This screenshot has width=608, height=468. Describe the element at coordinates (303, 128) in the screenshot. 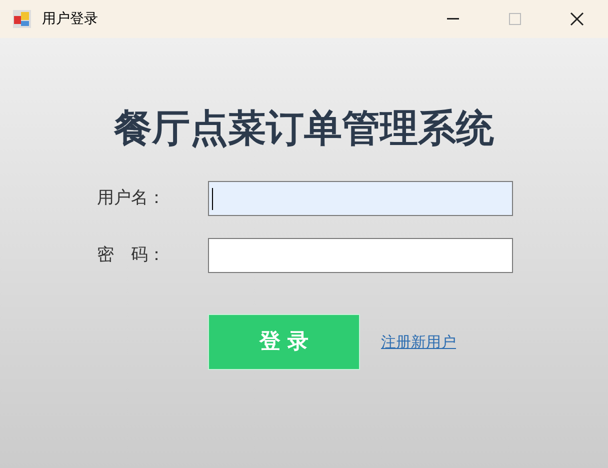

I see `system-heading: 餐厅点菜订单管理系统` at that location.